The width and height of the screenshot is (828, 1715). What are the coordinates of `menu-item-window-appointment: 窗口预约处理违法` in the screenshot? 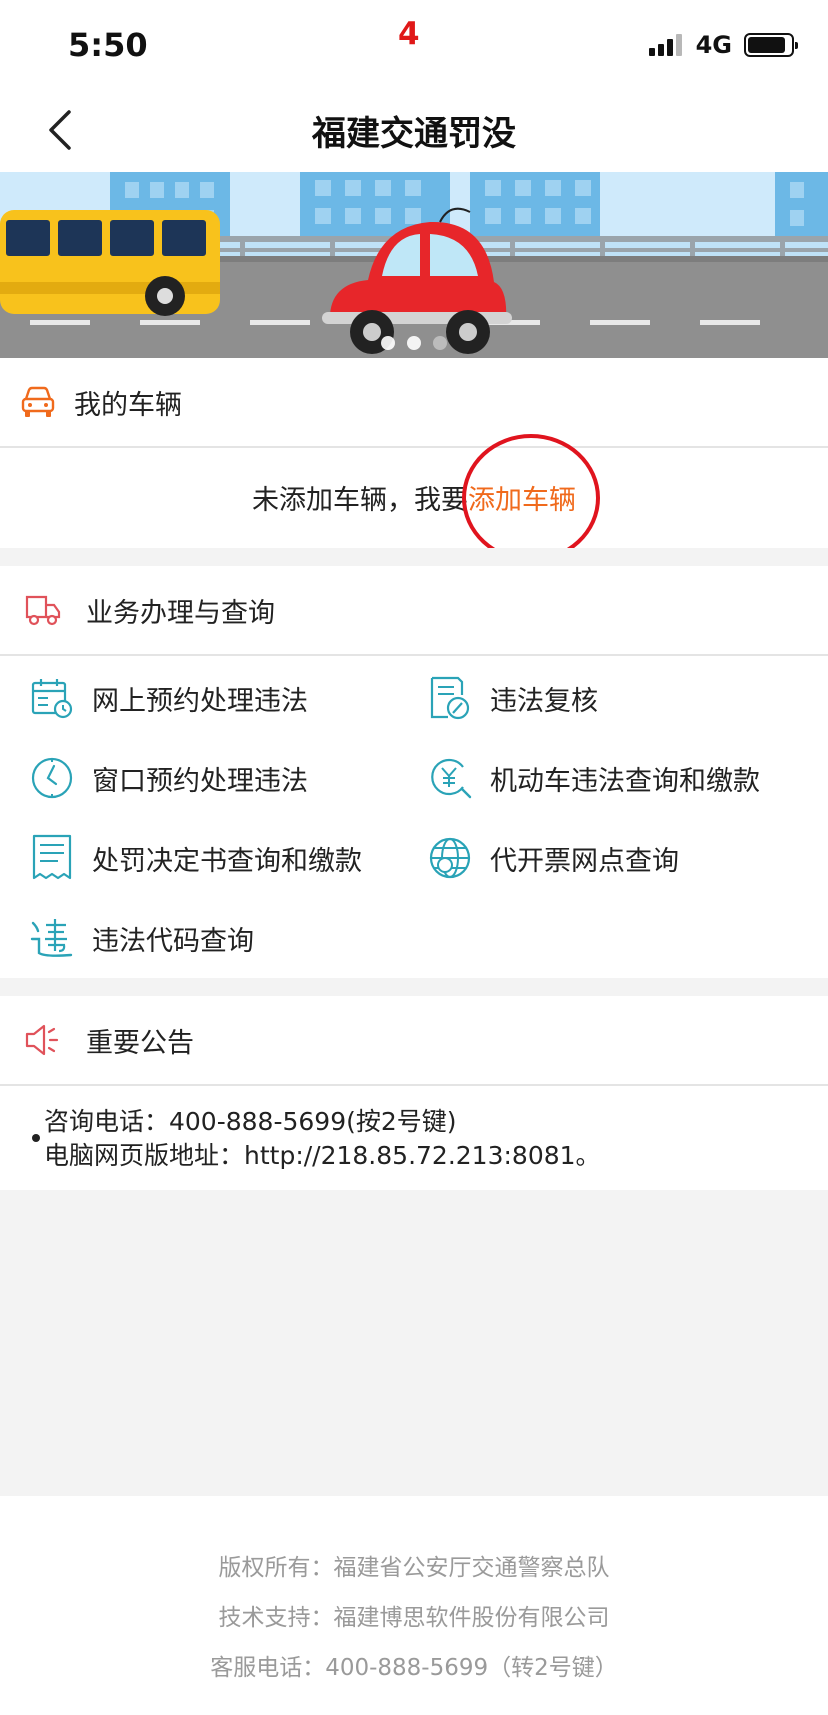 It's located at (168, 778).